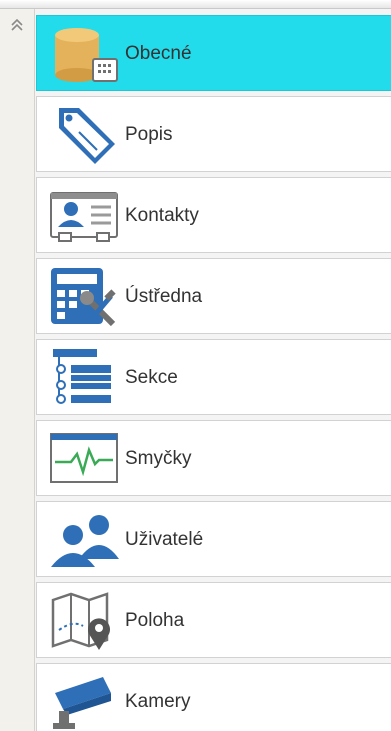 The image size is (391, 731). What do you see at coordinates (195, 4) in the screenshot?
I see `panel-top-border` at bounding box center [195, 4].